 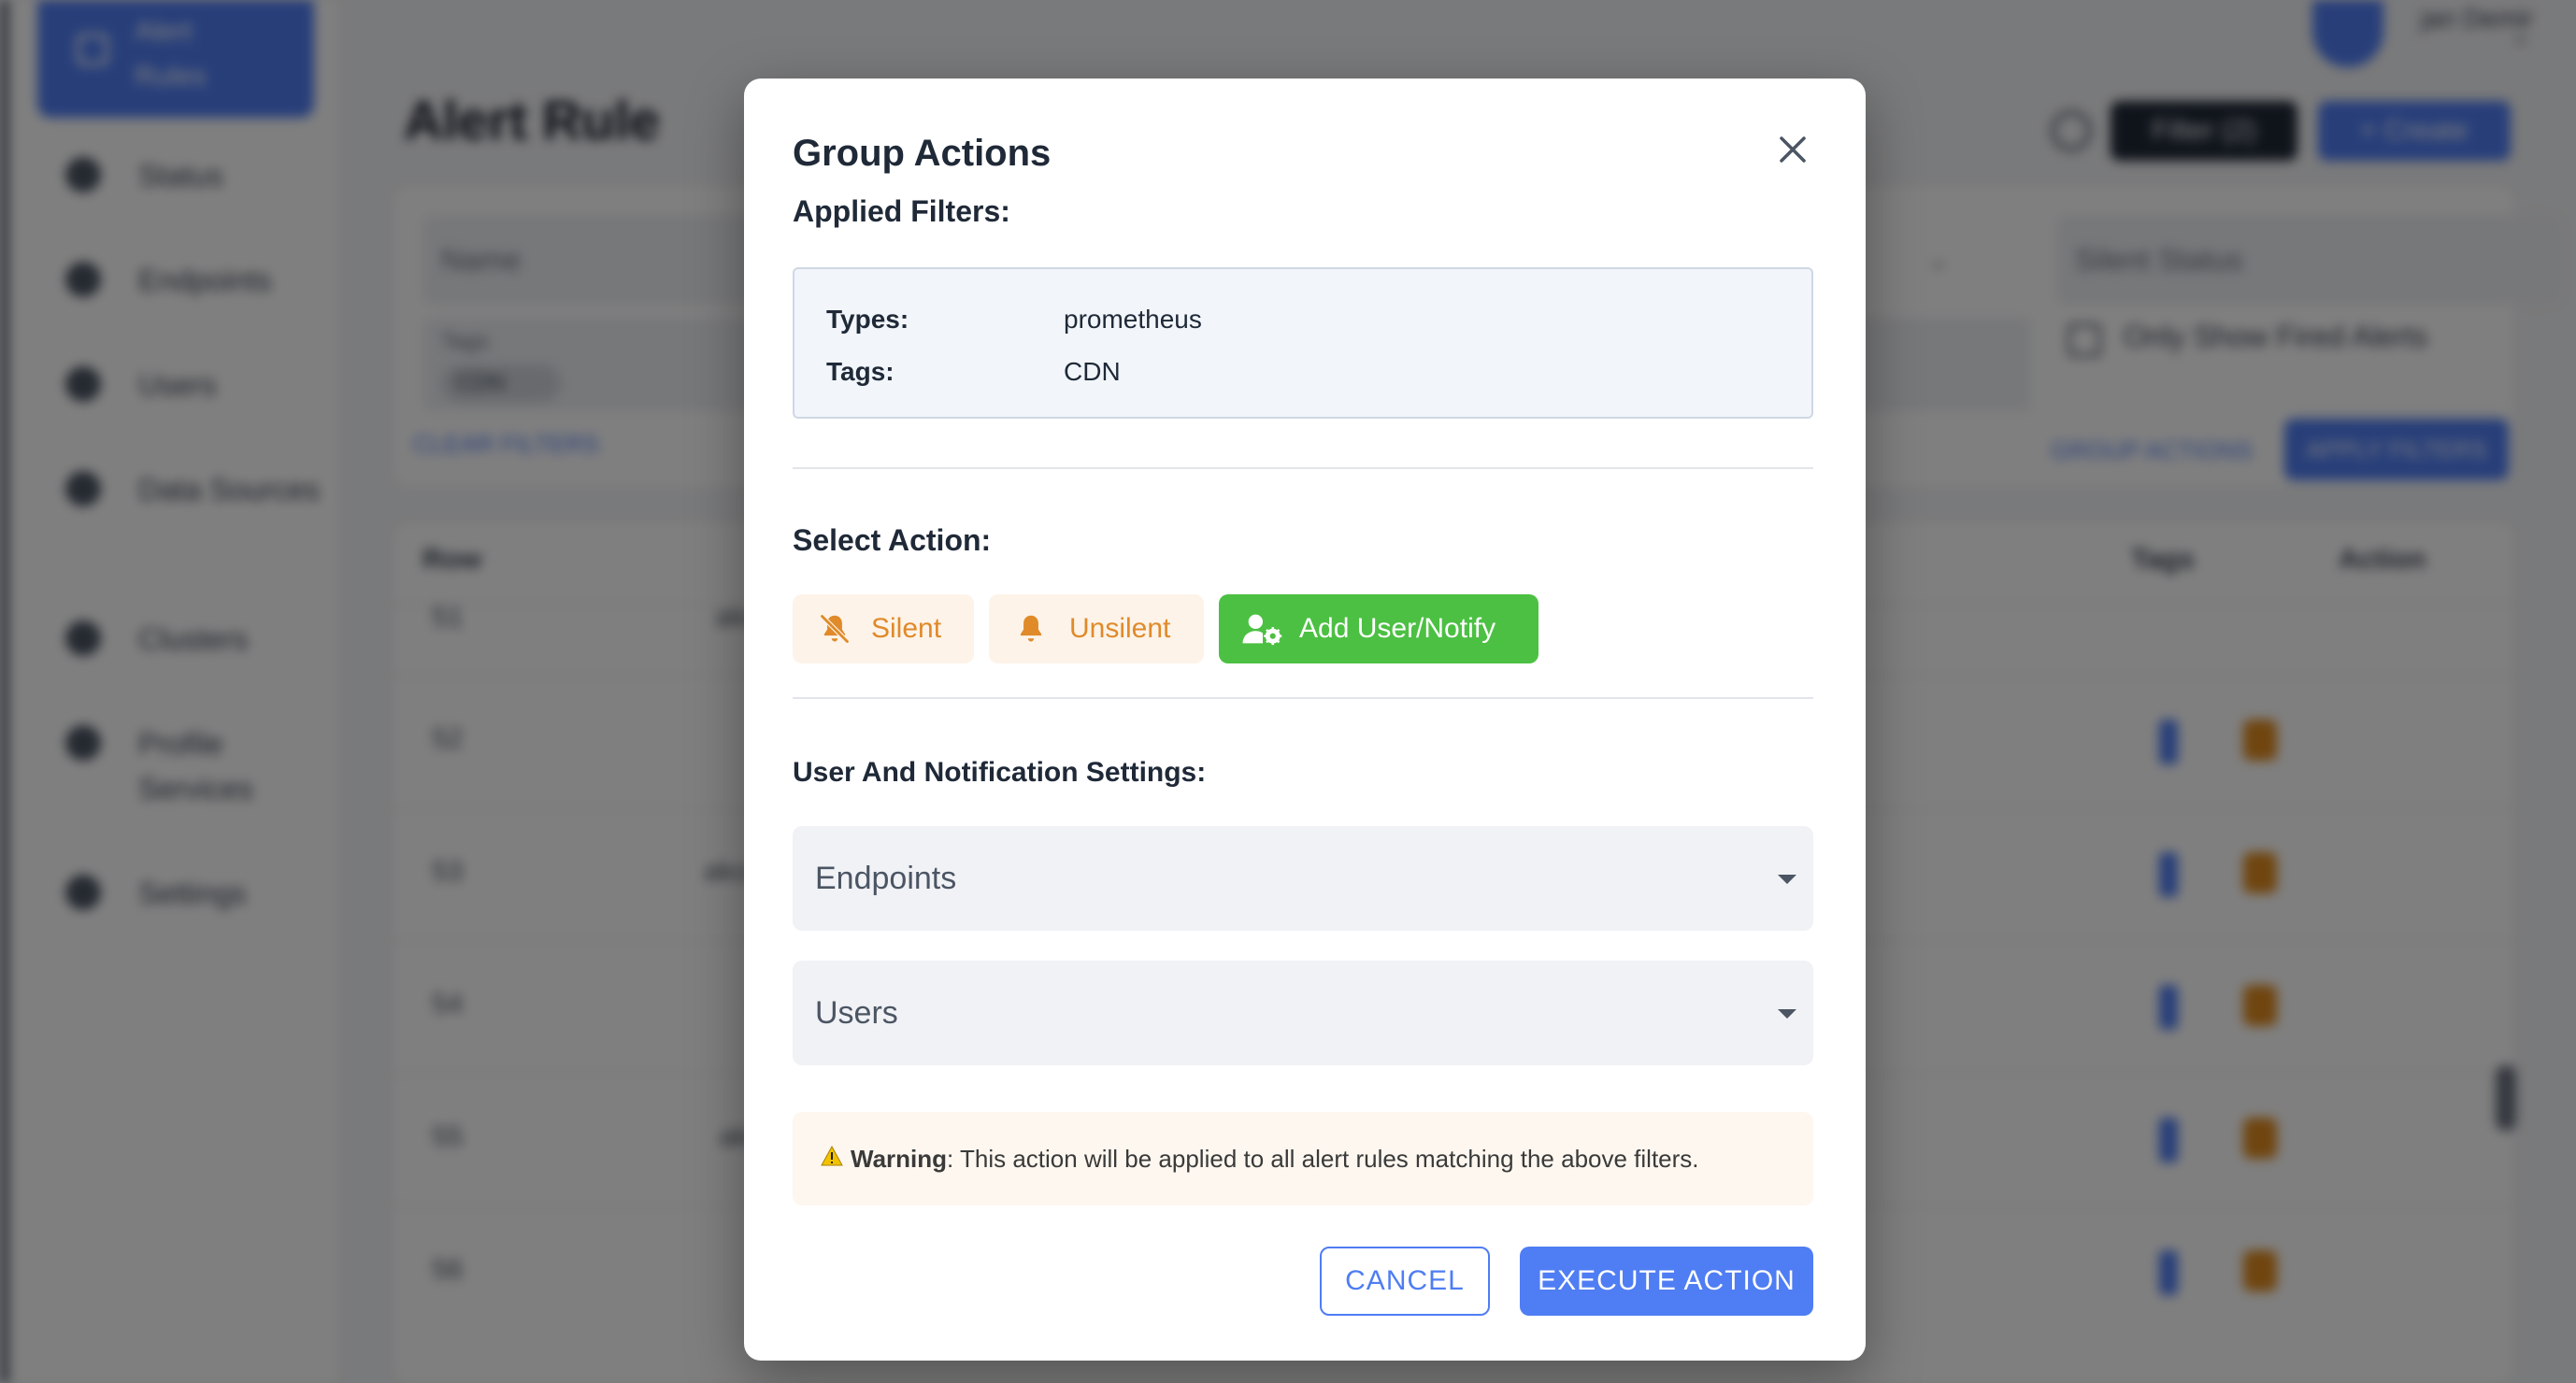 What do you see at coordinates (886, 878) in the screenshot?
I see `endpoints-select-label: Endpoints` at bounding box center [886, 878].